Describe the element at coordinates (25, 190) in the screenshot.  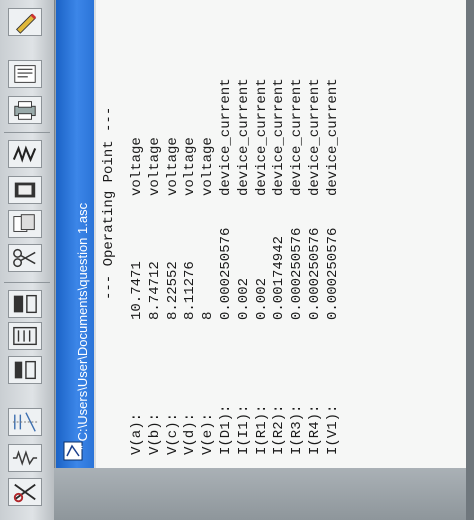
I see `paste-icon` at that location.